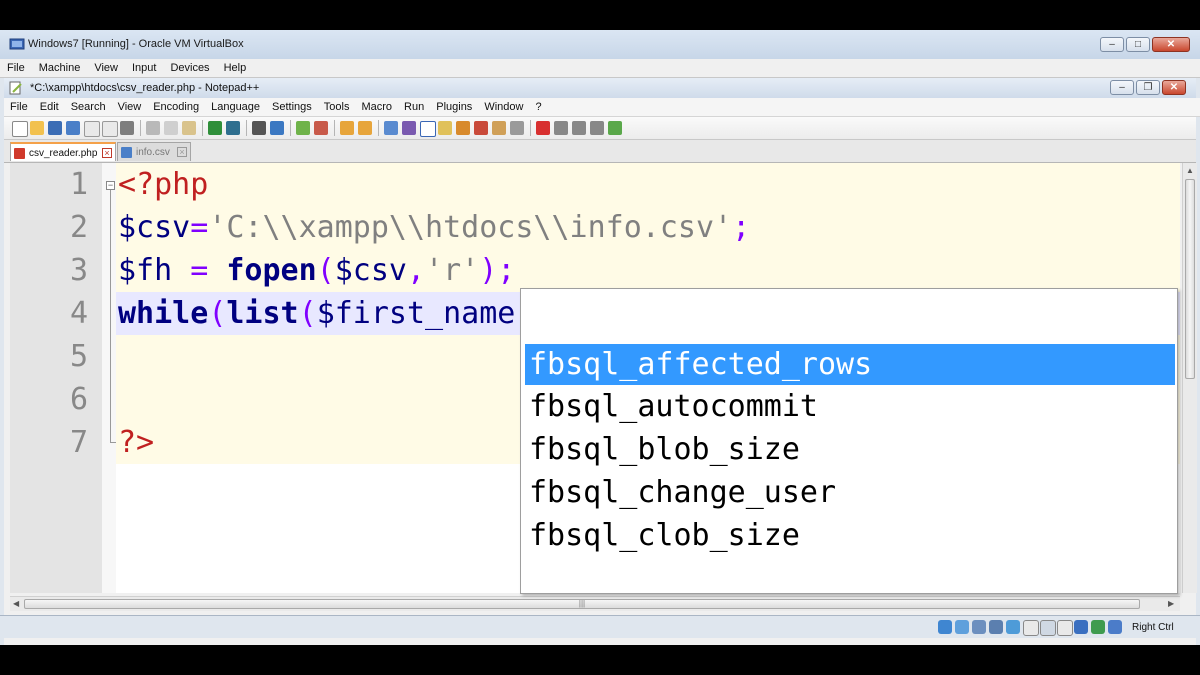 This screenshot has height=675, width=1200. Describe the element at coordinates (391, 128) in the screenshot. I see `word-wrap-icon` at that location.